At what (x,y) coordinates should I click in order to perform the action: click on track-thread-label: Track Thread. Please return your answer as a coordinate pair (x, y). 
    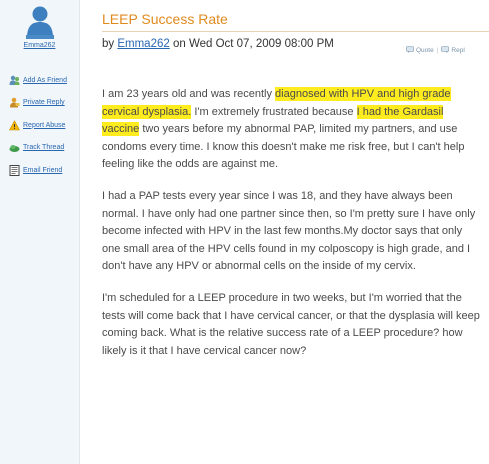
    Looking at the image, I should click on (44, 147).